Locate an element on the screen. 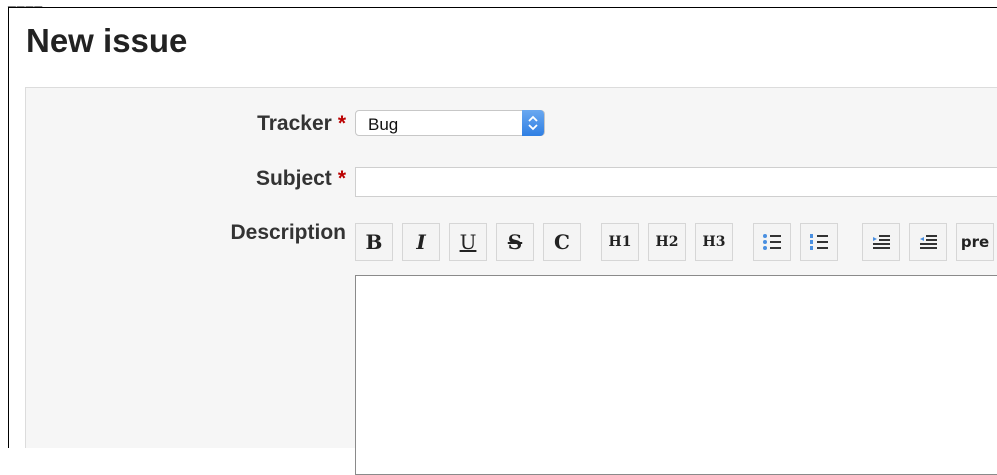  tracker-label-text: Tracker is located at coordinates (294, 123).